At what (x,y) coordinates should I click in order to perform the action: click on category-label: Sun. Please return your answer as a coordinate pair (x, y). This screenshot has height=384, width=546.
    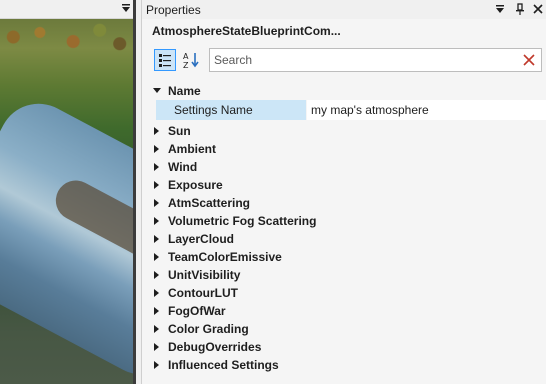
    Looking at the image, I should click on (179, 131).